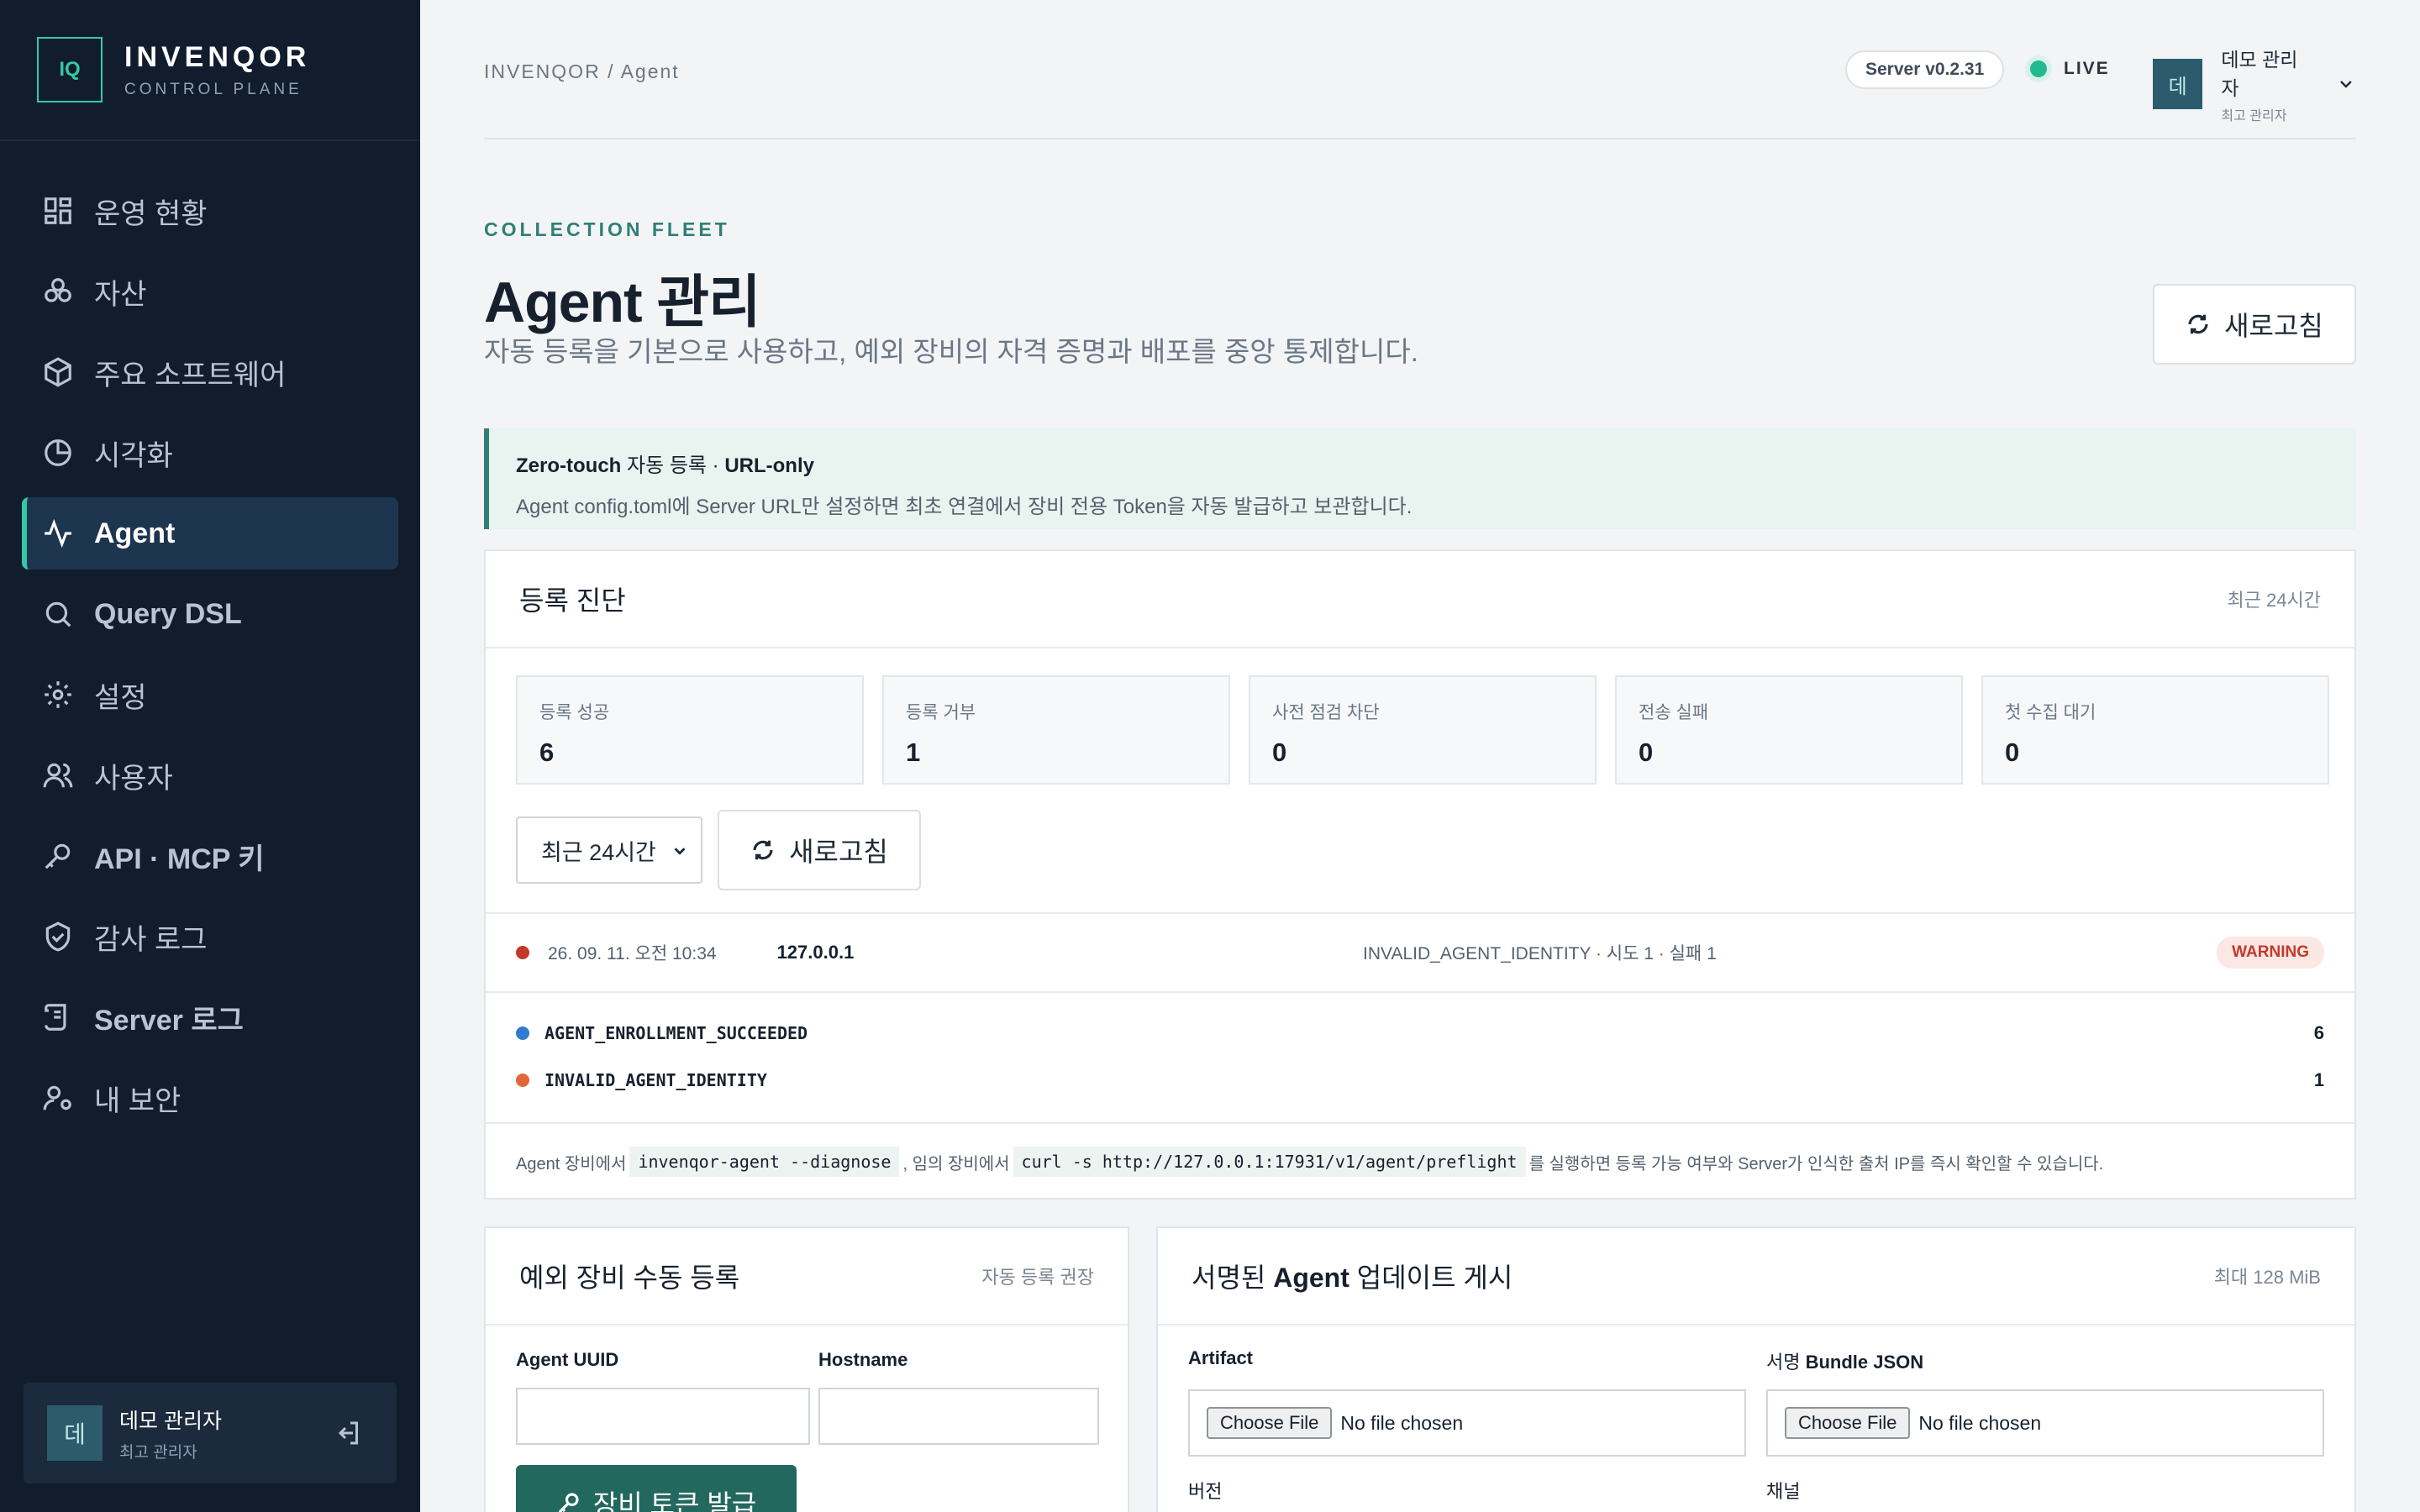 The image size is (2420, 1512). Describe the element at coordinates (210, 775) in the screenshot. I see `sidebar-item-users: 사용자` at that location.